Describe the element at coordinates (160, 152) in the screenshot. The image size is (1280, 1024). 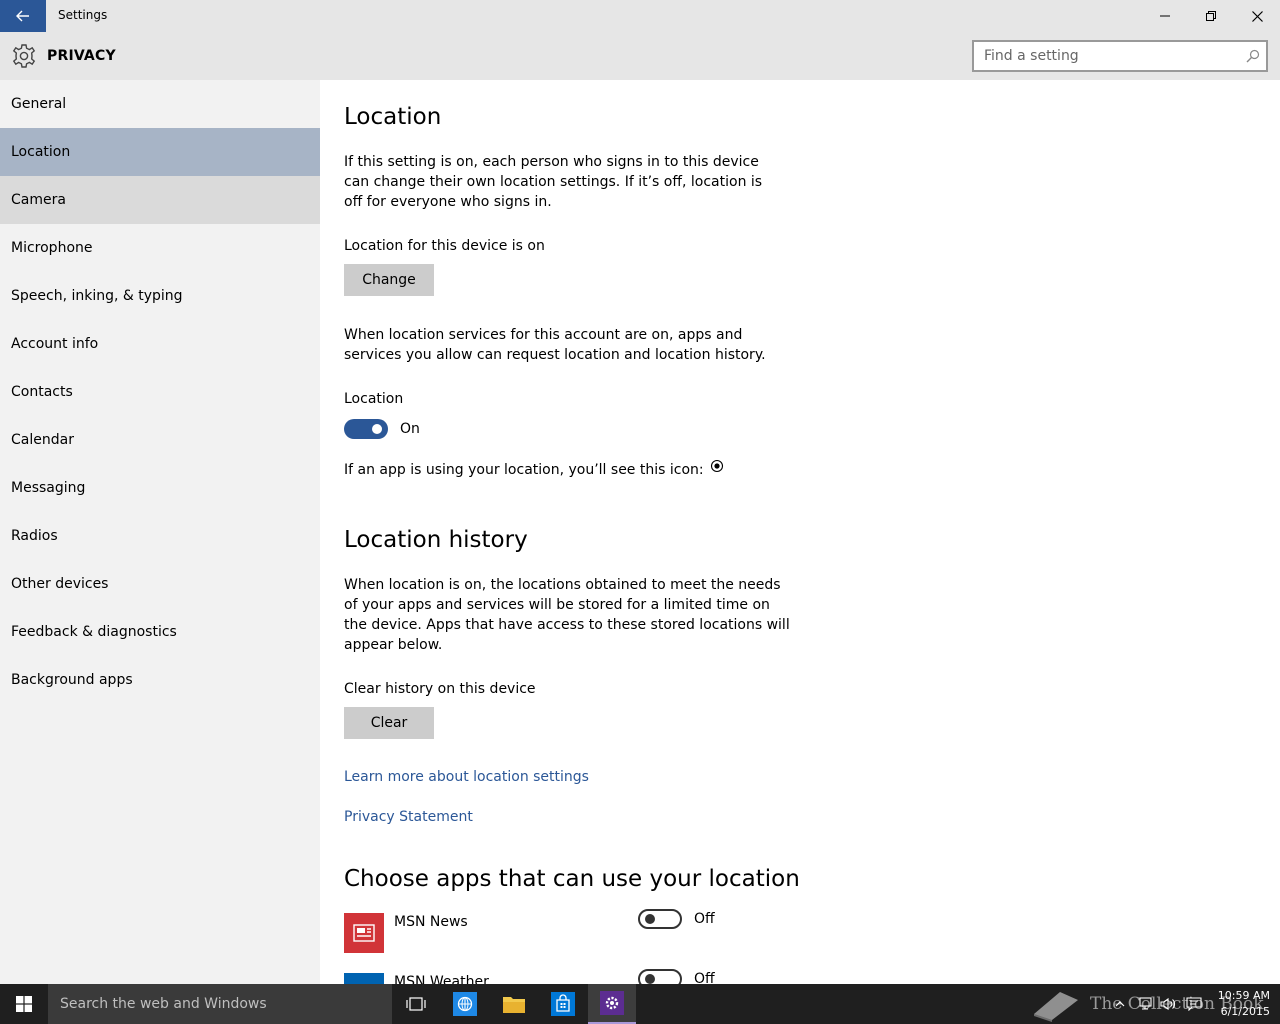
I see `sidebar-item-location: Location` at that location.